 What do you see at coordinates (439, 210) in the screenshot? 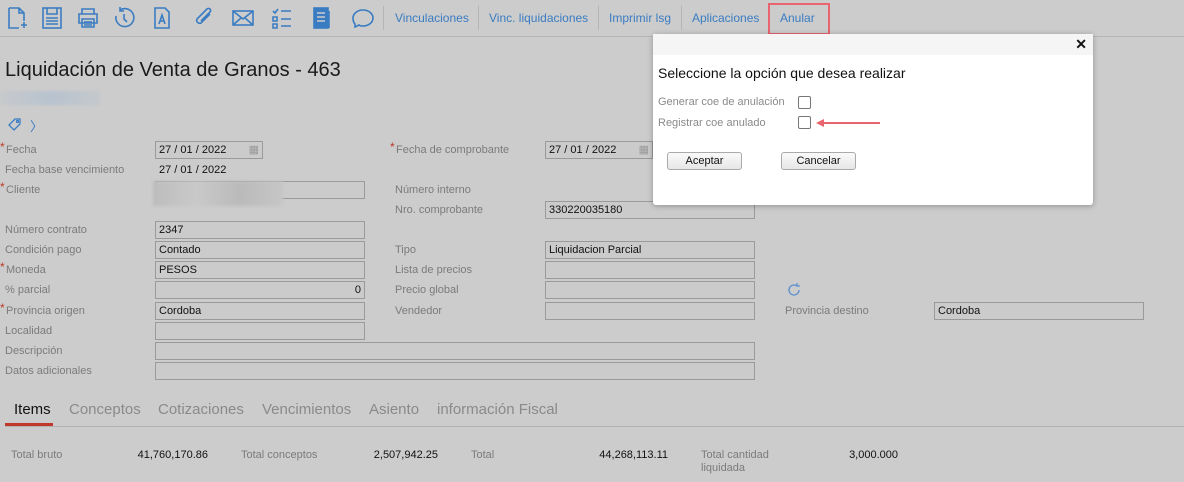
I see `nro-comprobante-label: Nro. comprobante` at bounding box center [439, 210].